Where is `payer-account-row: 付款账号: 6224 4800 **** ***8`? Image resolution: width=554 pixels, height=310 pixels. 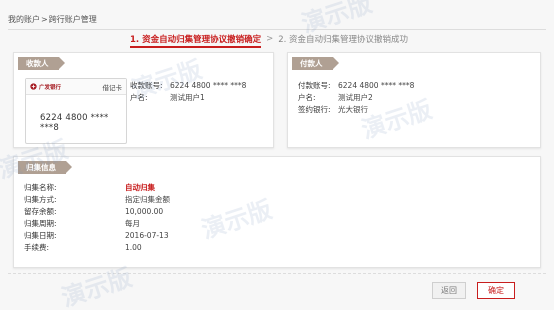
payer-account-row: 付款账号: 6224 4800 **** ***8 is located at coordinates (356, 85).